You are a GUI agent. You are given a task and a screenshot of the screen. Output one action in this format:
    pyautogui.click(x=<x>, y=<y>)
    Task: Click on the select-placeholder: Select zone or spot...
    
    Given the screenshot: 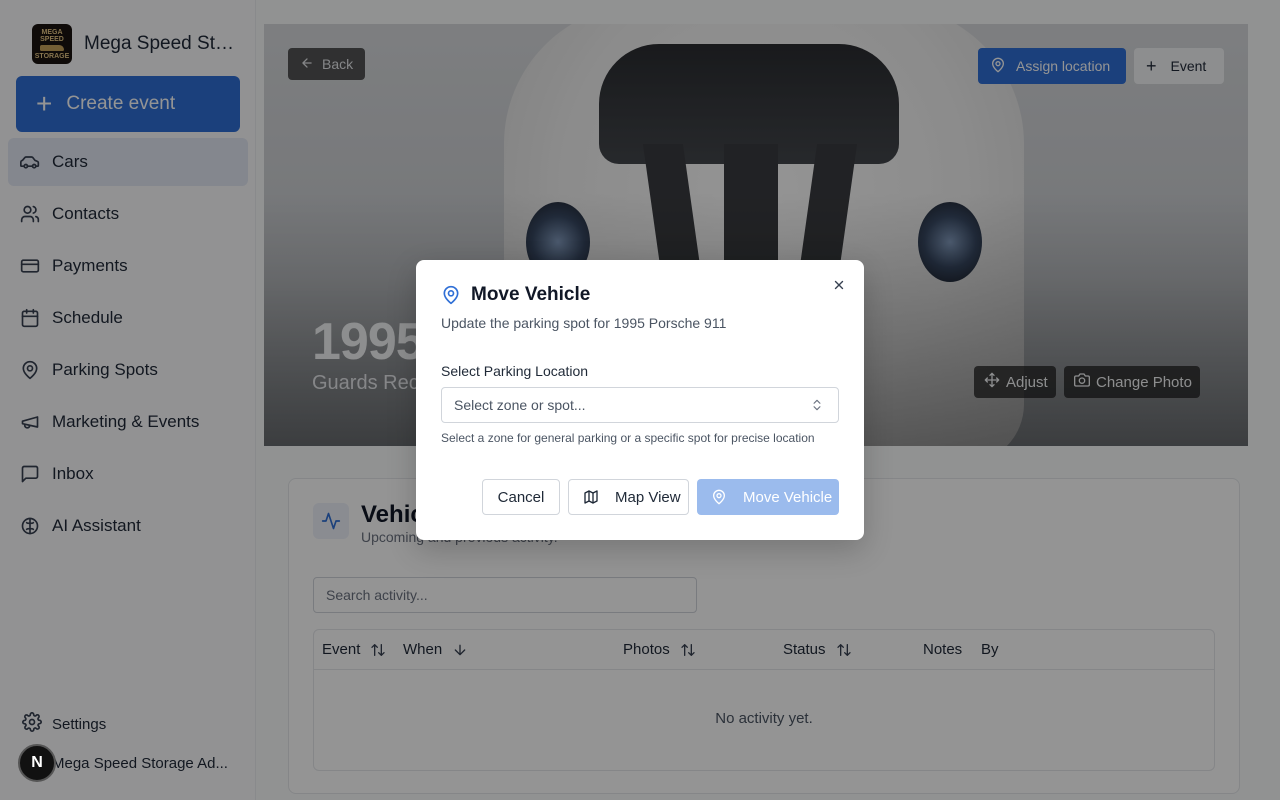 What is the action you would take?
    pyautogui.click(x=520, y=405)
    